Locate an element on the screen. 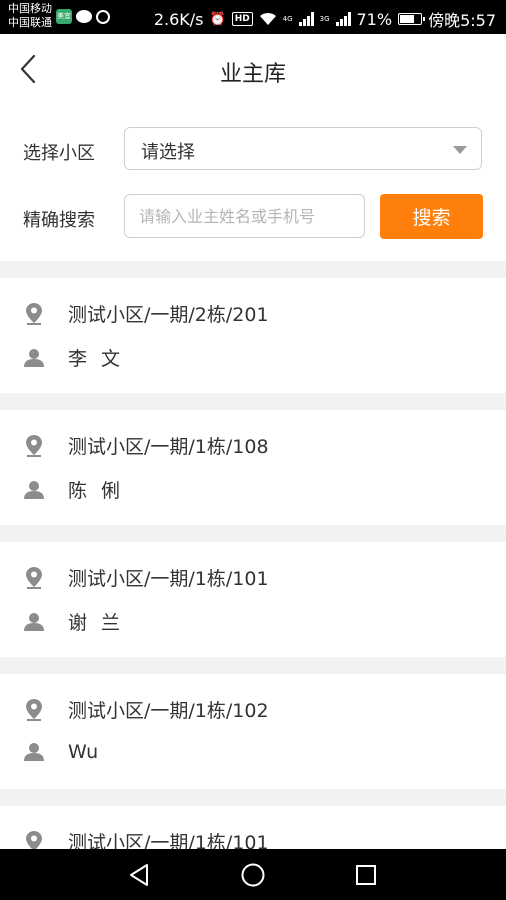 The width and height of the screenshot is (506, 900). carrier-1: 中国移动 is located at coordinates (30, 8).